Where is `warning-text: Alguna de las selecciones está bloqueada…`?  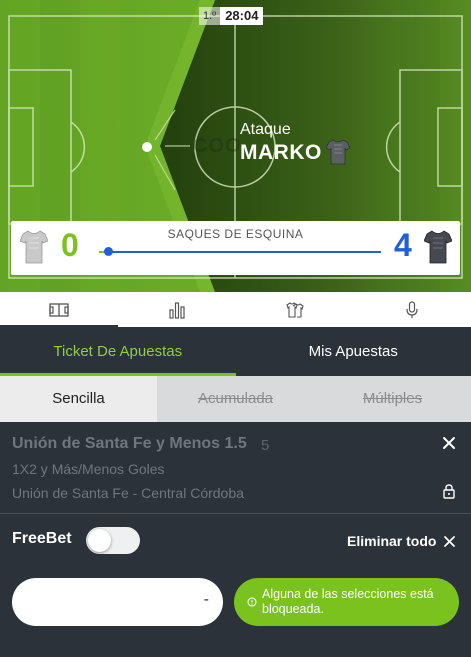
warning-text: Alguna de las selecciones está bloqueada… is located at coordinates (348, 601).